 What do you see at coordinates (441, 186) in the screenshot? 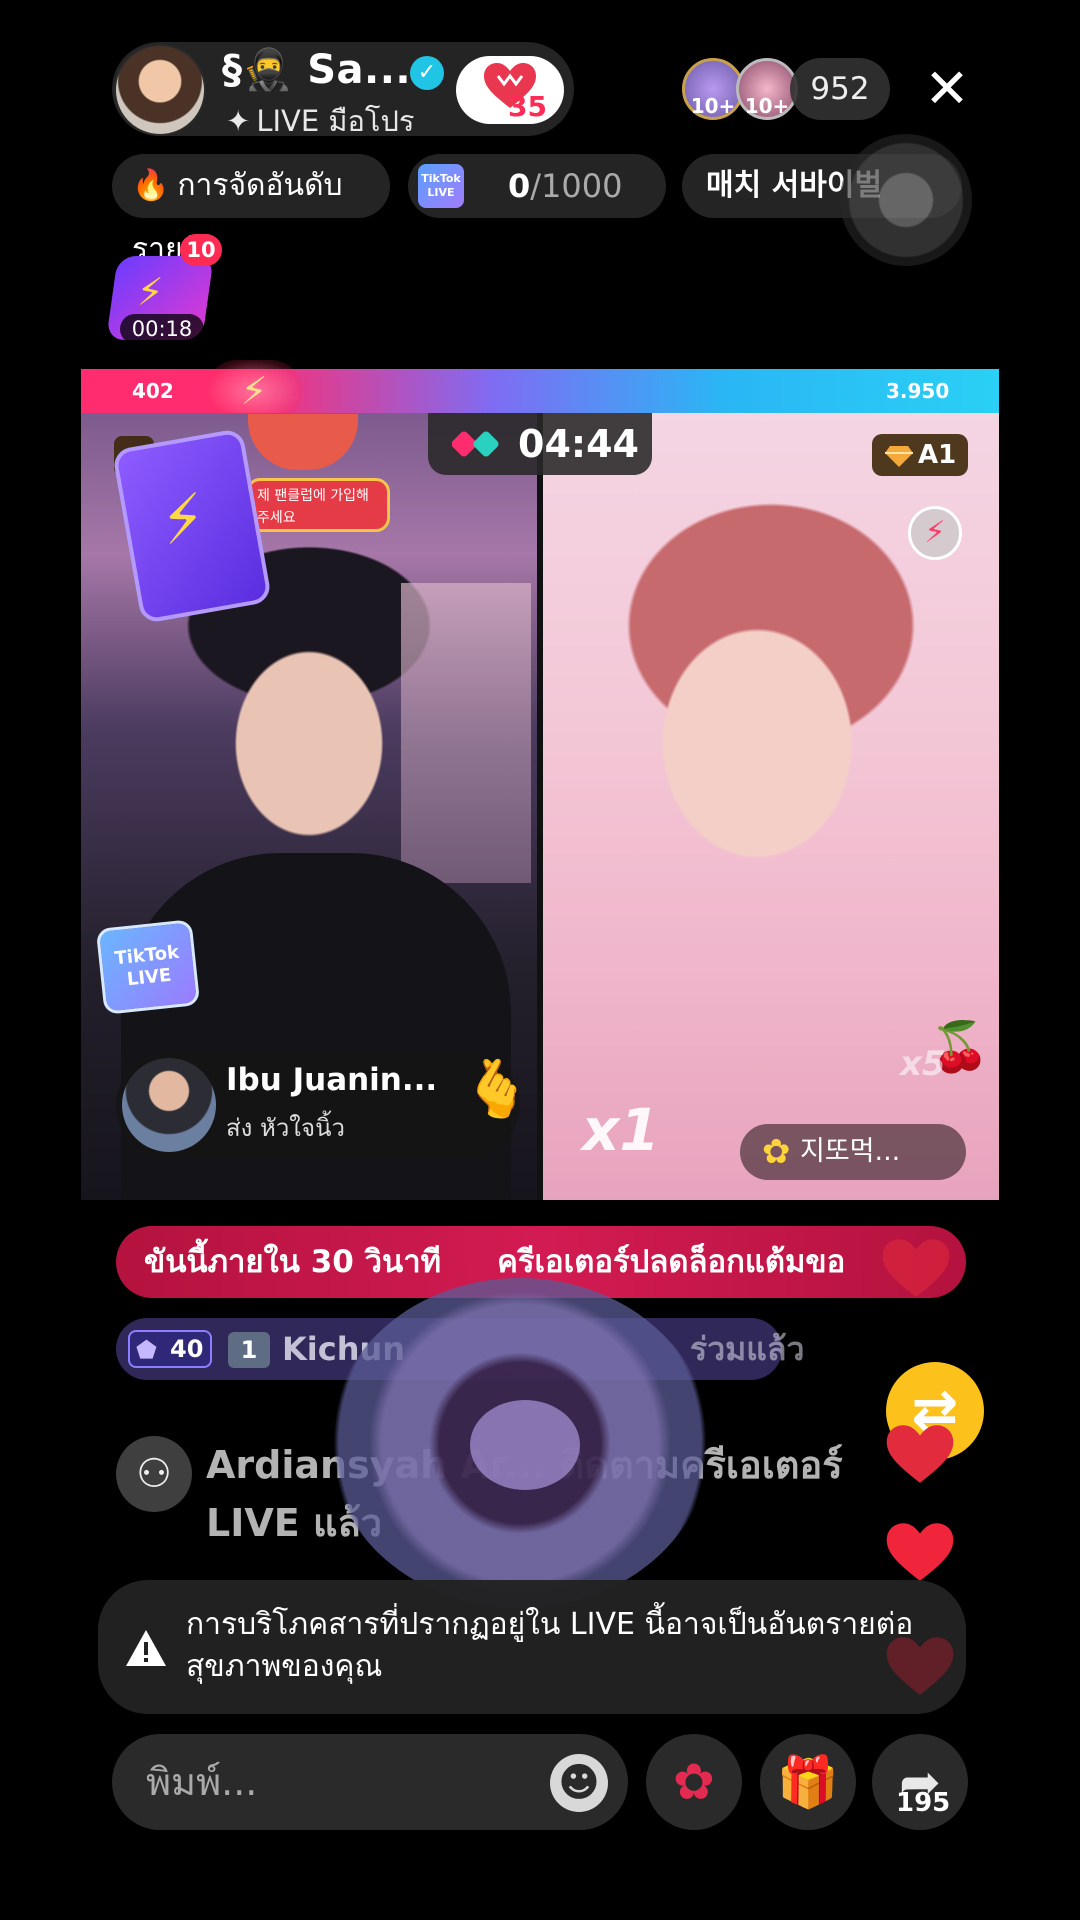
I see `tiktok-live-icon: TikTok LIVE` at bounding box center [441, 186].